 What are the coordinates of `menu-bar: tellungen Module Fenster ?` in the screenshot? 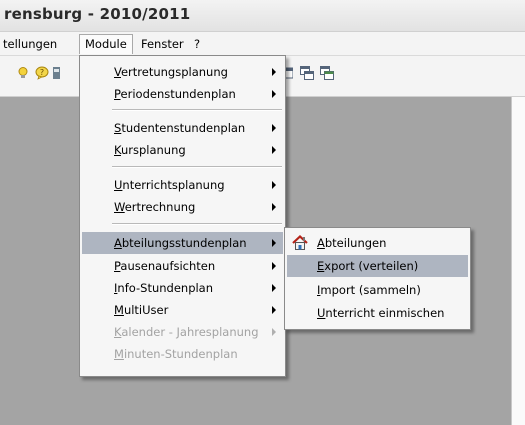 It's located at (262, 44).